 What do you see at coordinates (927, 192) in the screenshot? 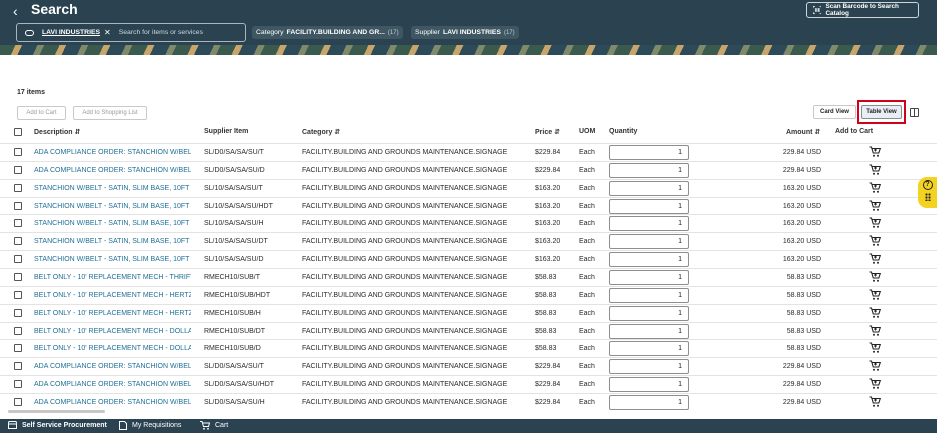
I see `help-widget: ?` at bounding box center [927, 192].